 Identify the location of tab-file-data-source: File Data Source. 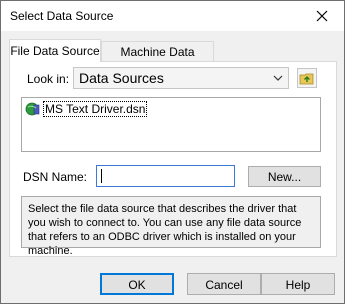
(55, 50).